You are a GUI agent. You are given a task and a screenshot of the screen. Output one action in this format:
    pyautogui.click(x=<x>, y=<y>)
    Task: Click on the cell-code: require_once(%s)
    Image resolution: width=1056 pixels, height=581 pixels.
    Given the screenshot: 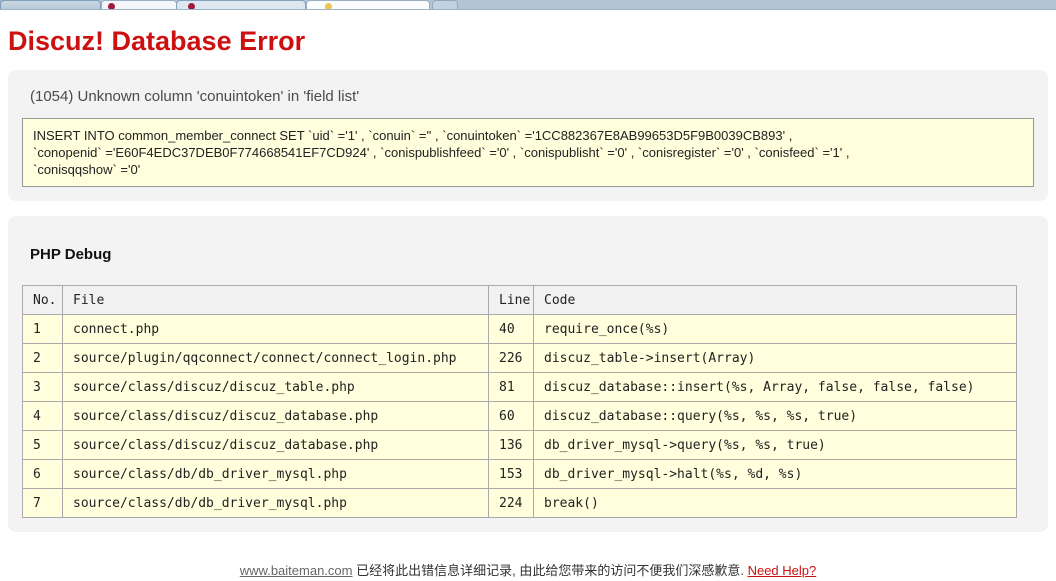 What is the action you would take?
    pyautogui.click(x=775, y=329)
    